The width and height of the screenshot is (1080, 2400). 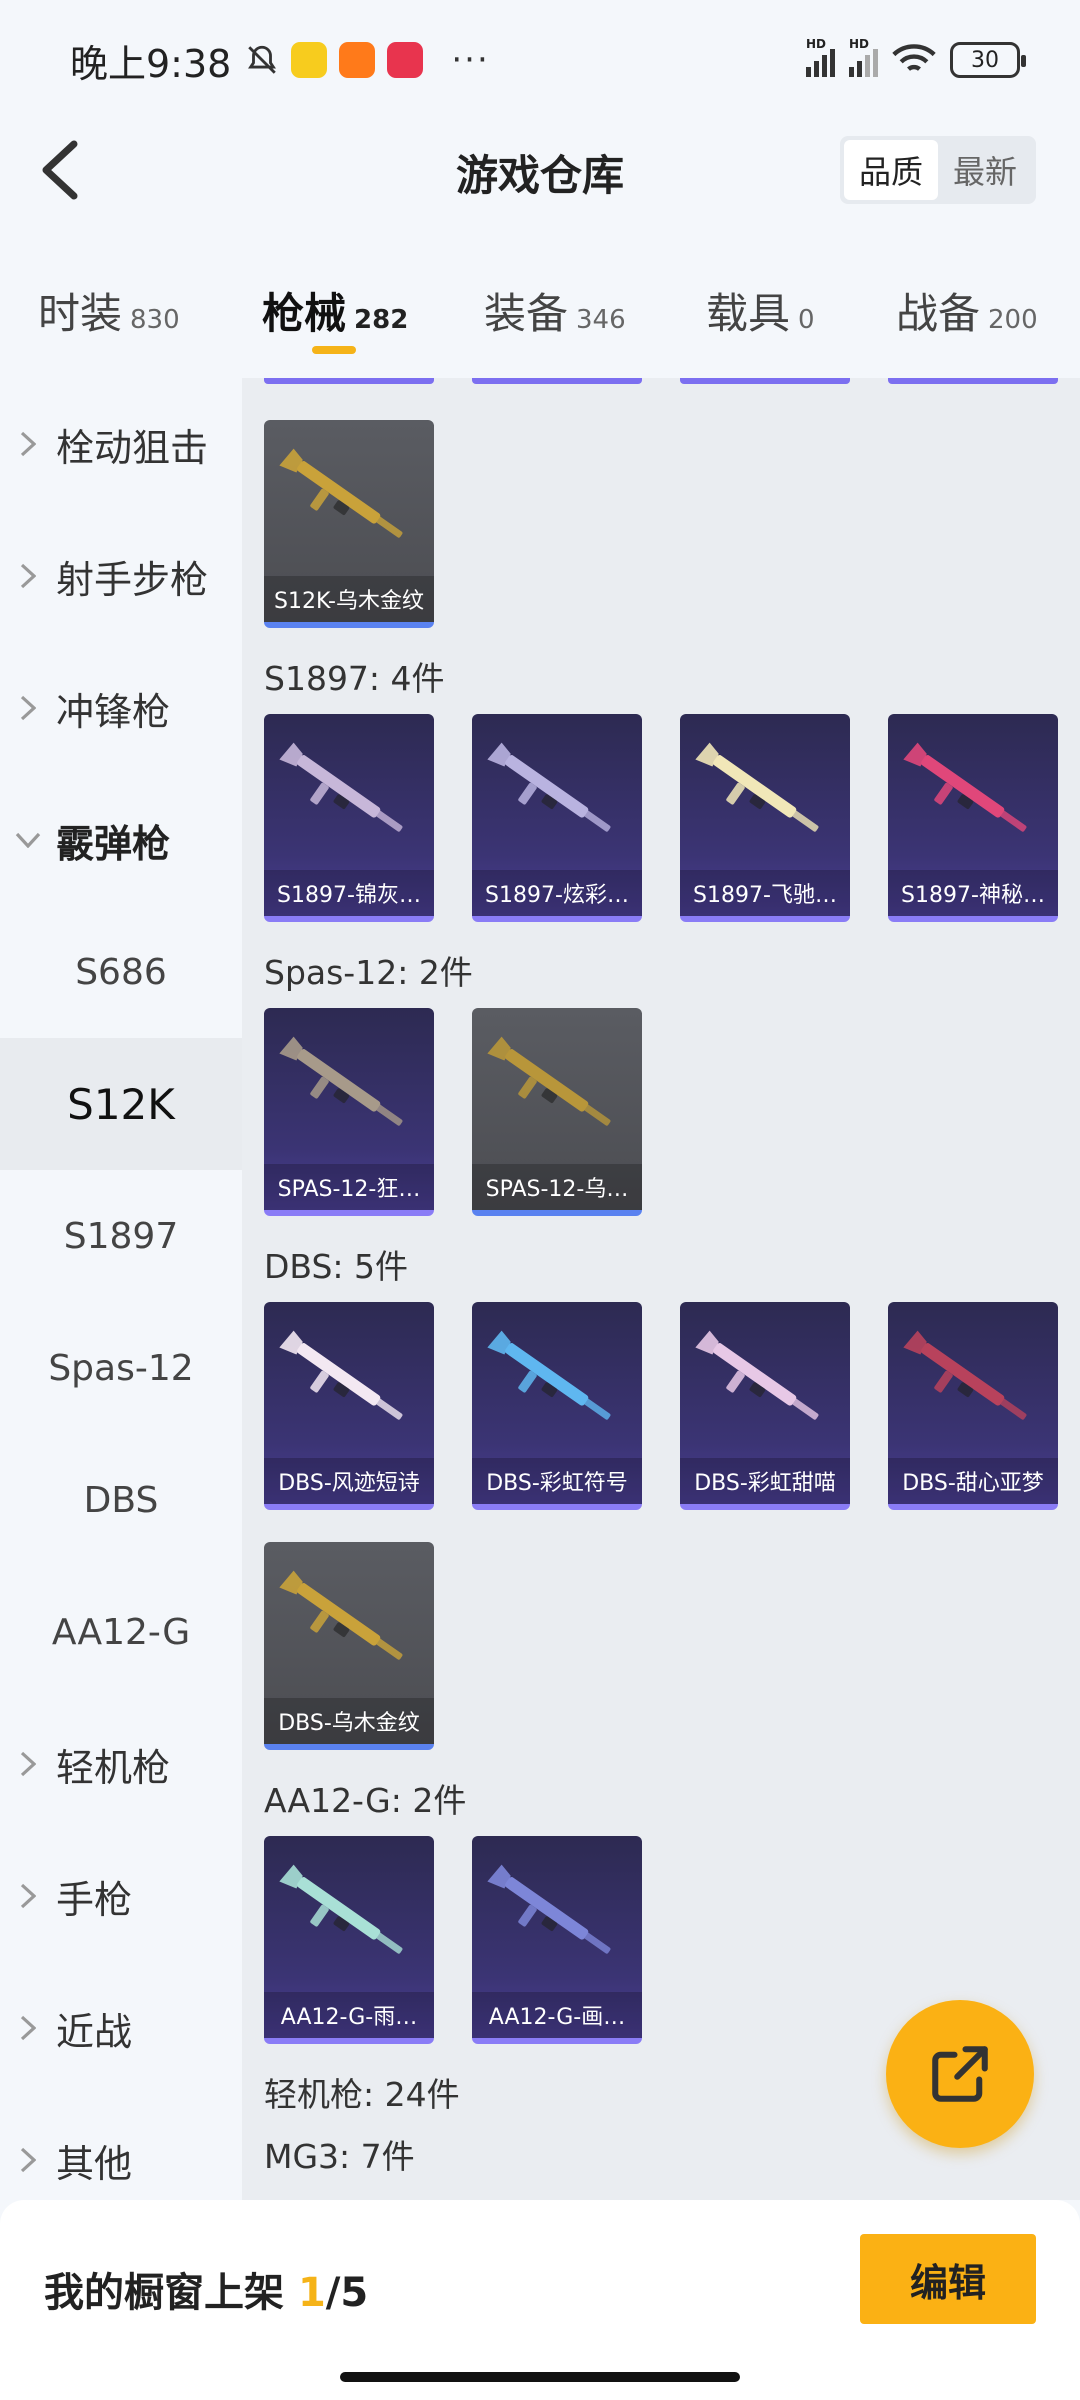 I want to click on tab-vehicles: 载具 0, so click(x=760, y=310).